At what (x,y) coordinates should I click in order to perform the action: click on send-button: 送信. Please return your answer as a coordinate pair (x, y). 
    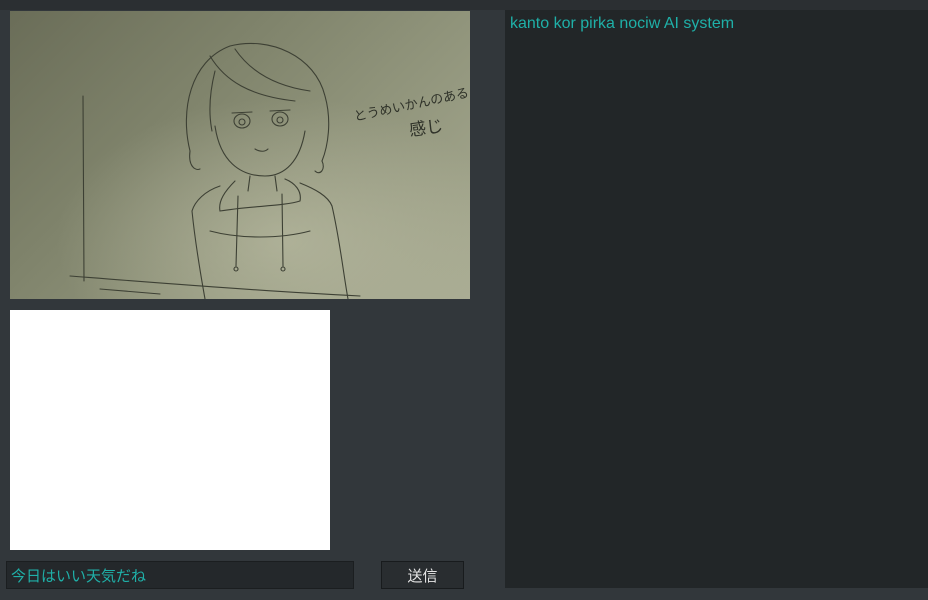
    Looking at the image, I should click on (422, 575).